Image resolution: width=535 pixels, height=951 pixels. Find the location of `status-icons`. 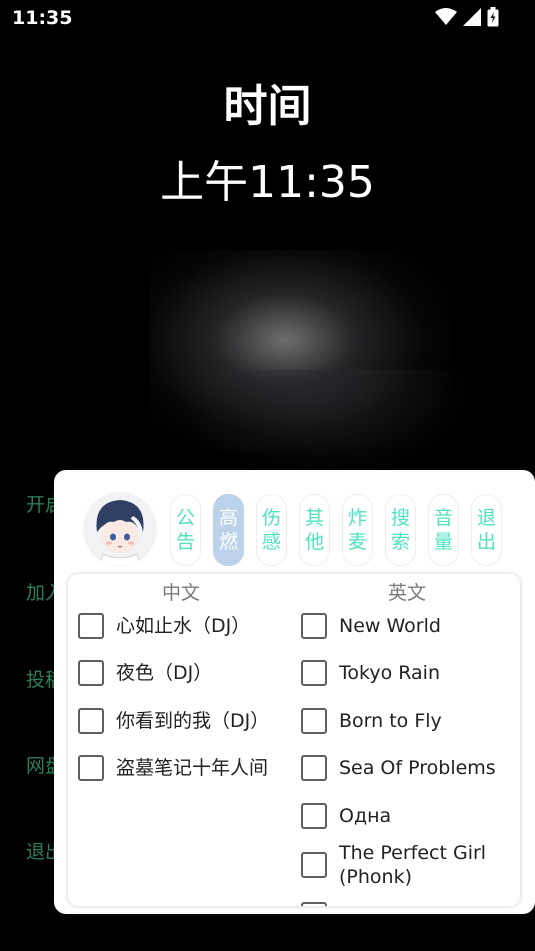

status-icons is located at coordinates (467, 17).